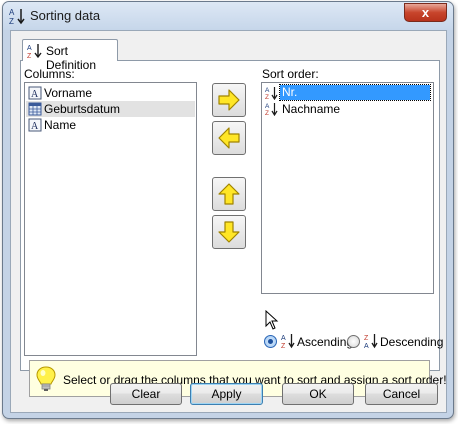  What do you see at coordinates (226, 394) in the screenshot?
I see `apply-button: Apply` at bounding box center [226, 394].